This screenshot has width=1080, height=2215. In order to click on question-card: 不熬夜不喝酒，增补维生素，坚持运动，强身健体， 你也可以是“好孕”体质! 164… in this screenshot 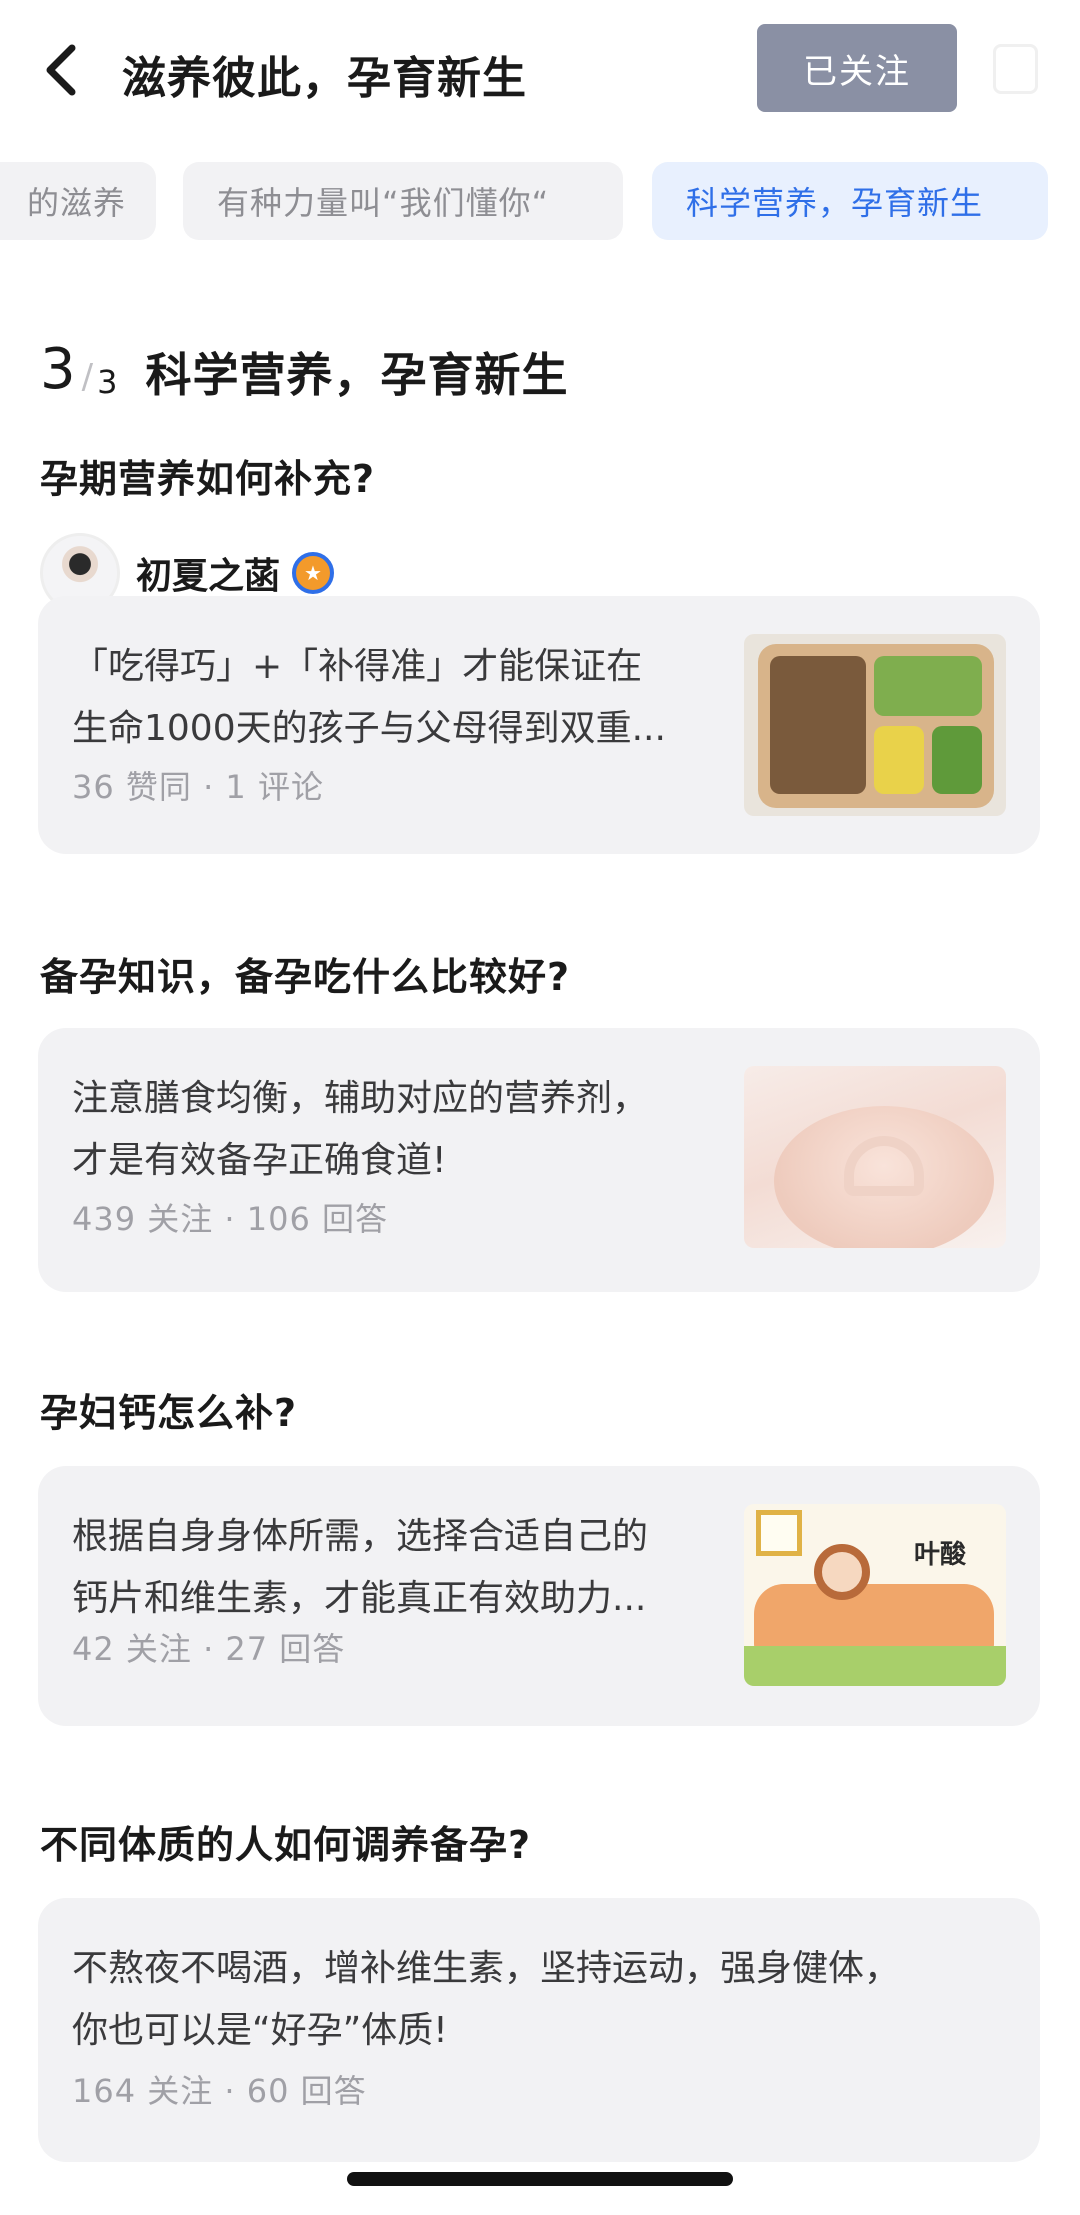, I will do `click(539, 2030)`.